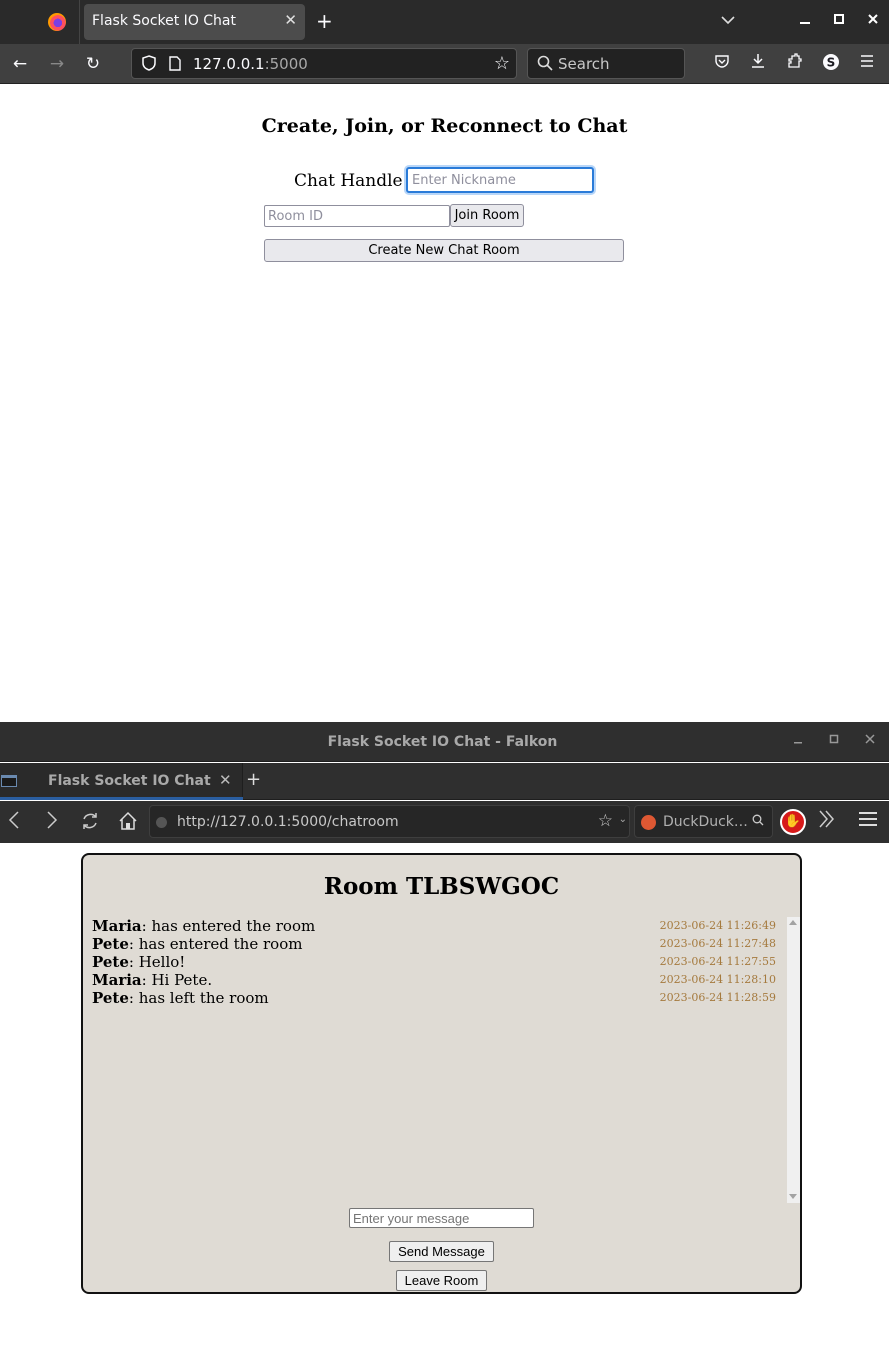 Image resolution: width=889 pixels, height=1369 pixels. I want to click on leave-room-button: Leave Room, so click(441, 1280).